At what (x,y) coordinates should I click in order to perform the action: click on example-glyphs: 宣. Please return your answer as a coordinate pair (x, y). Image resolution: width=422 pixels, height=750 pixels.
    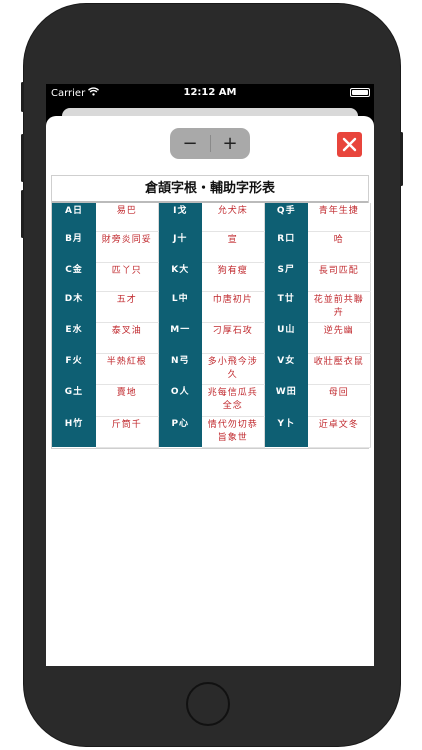
    Looking at the image, I should click on (233, 247).